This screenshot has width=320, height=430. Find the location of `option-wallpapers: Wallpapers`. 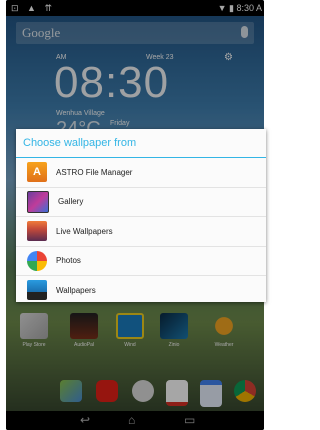

option-wallpapers: Wallpapers is located at coordinates (141, 290).